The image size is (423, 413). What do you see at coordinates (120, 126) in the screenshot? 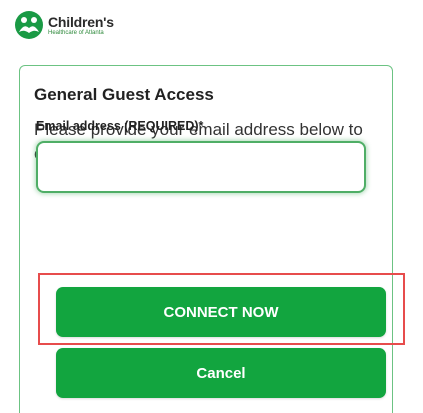
I see `email-field-label: Email address (REQUIRED)*` at bounding box center [120, 126].